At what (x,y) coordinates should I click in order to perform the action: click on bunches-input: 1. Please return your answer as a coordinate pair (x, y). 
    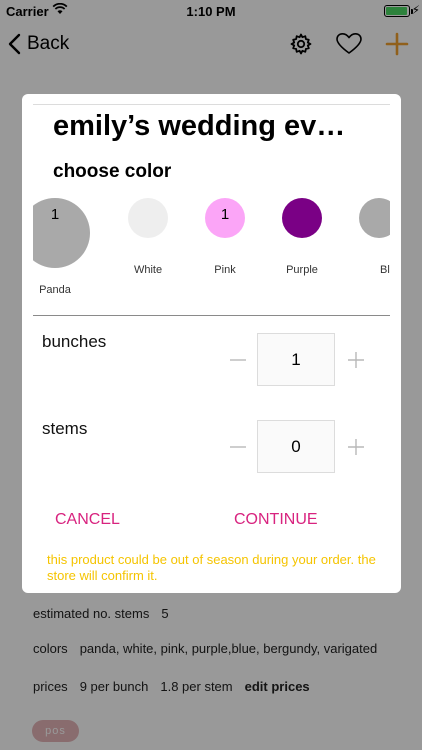
    Looking at the image, I should click on (296, 359).